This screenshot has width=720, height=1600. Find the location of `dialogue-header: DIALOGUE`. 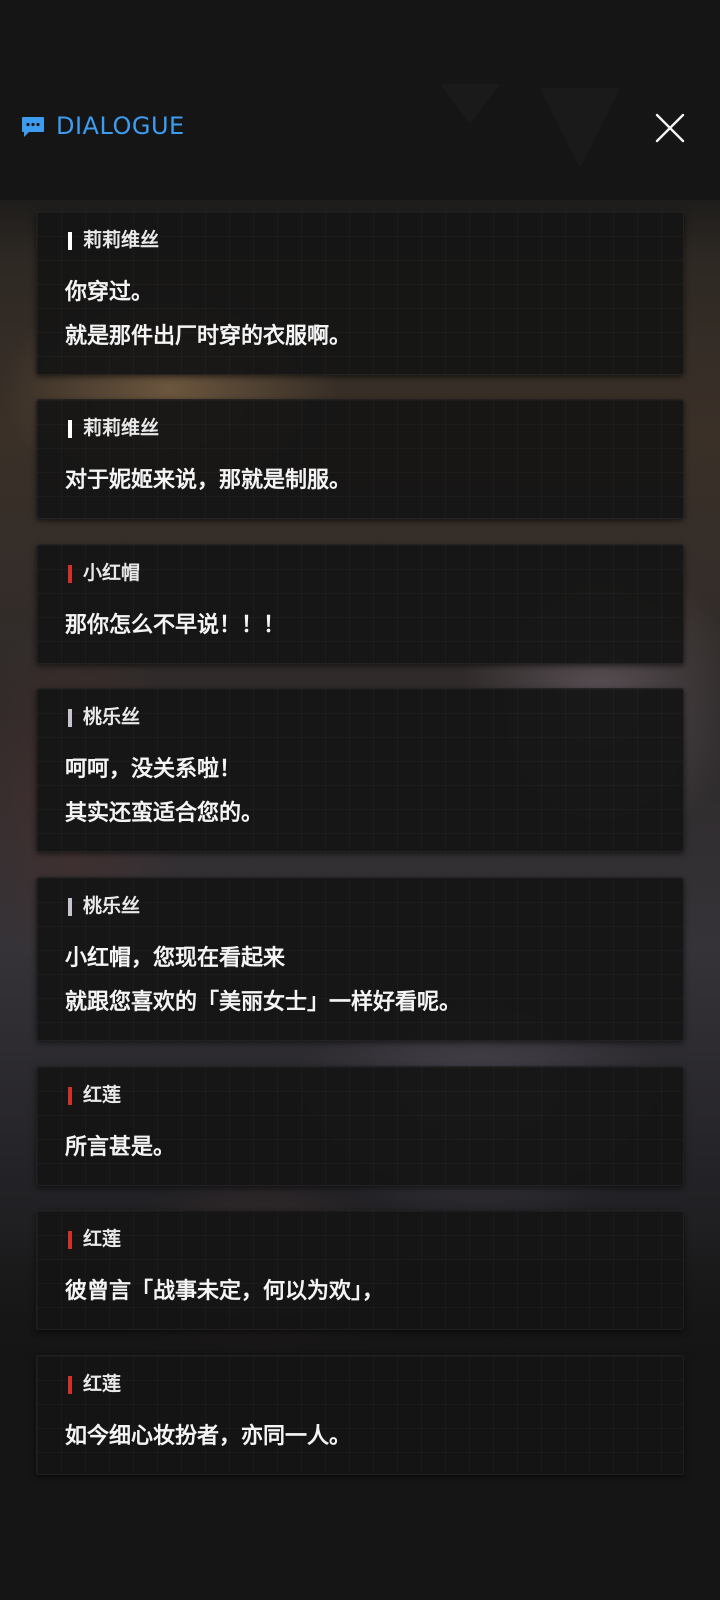

dialogue-header: DIALOGUE is located at coordinates (360, 128).